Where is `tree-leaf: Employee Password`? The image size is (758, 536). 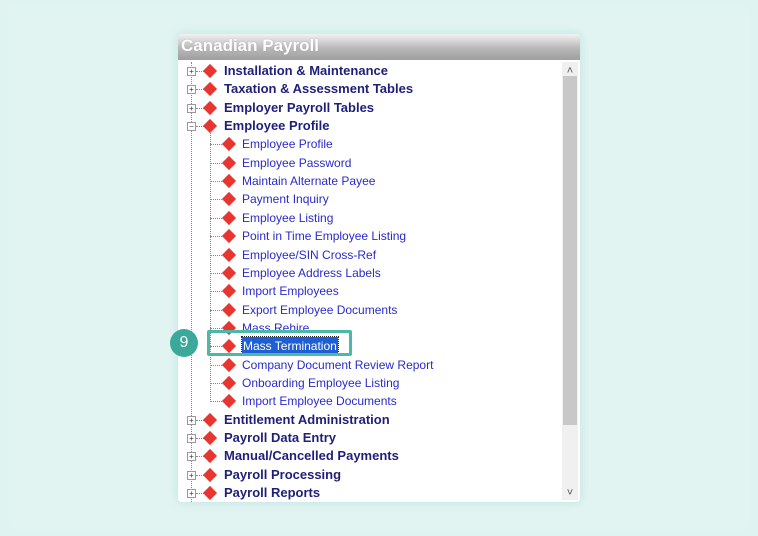
tree-leaf: Employee Password is located at coordinates (368, 163).